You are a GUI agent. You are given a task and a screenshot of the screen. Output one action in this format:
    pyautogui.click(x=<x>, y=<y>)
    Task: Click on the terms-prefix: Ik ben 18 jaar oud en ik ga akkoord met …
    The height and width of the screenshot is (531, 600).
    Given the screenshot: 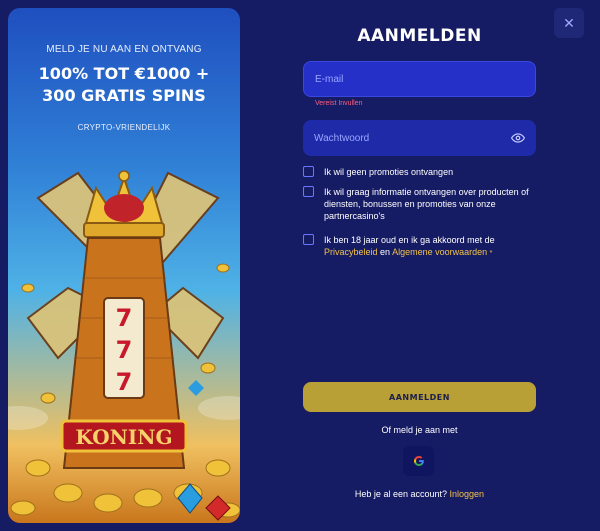 What is the action you would take?
    pyautogui.click(x=409, y=240)
    